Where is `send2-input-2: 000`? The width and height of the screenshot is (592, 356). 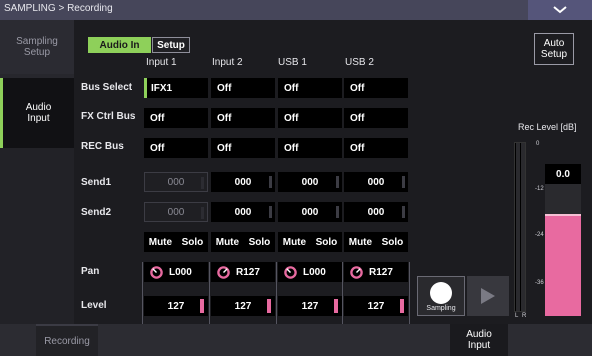
send2-input-2: 000 is located at coordinates (243, 212).